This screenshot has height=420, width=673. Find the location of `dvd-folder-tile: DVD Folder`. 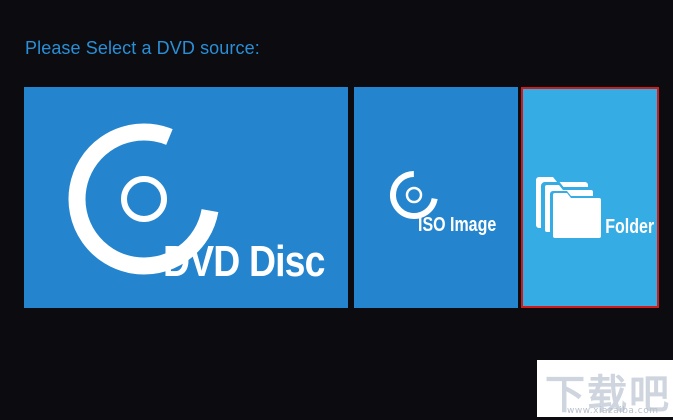

dvd-folder-tile: DVD Folder is located at coordinates (590, 197).